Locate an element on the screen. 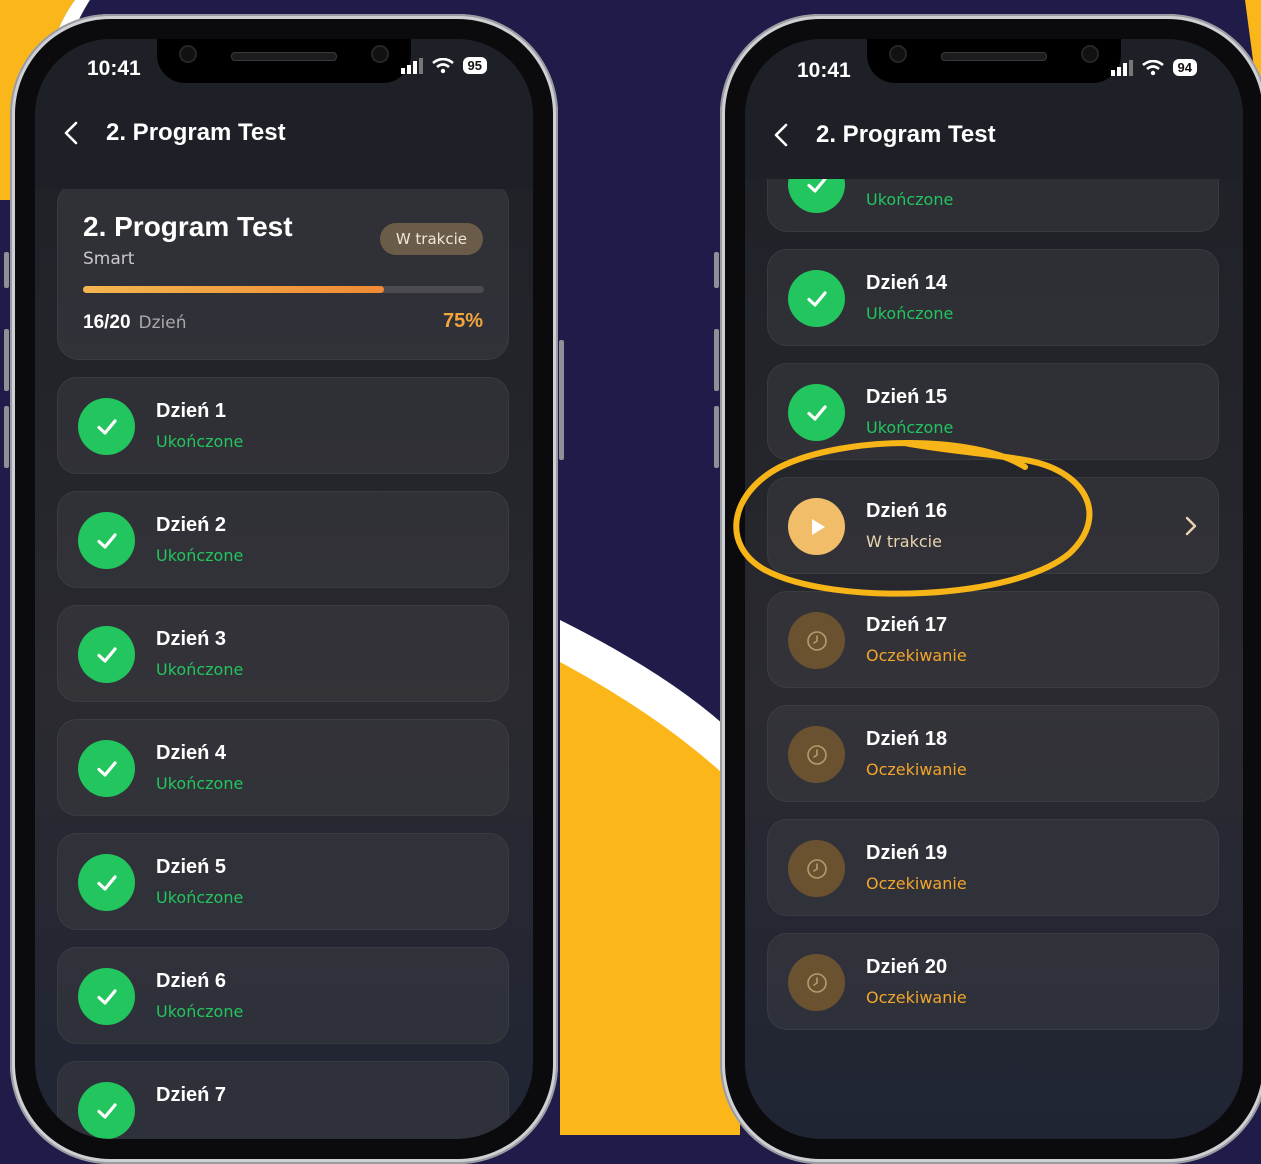  chevron-right-icon is located at coordinates (1191, 526).